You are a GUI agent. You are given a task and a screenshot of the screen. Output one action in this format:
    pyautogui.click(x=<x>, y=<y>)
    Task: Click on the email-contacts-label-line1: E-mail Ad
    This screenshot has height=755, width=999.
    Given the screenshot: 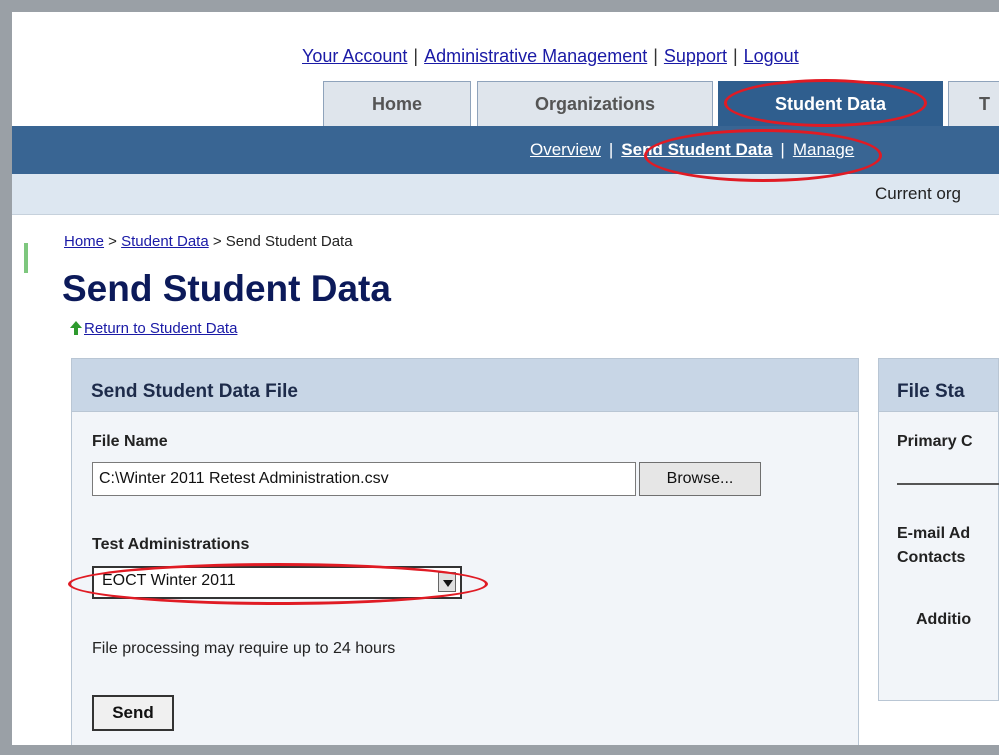 What is the action you would take?
    pyautogui.click(x=934, y=533)
    